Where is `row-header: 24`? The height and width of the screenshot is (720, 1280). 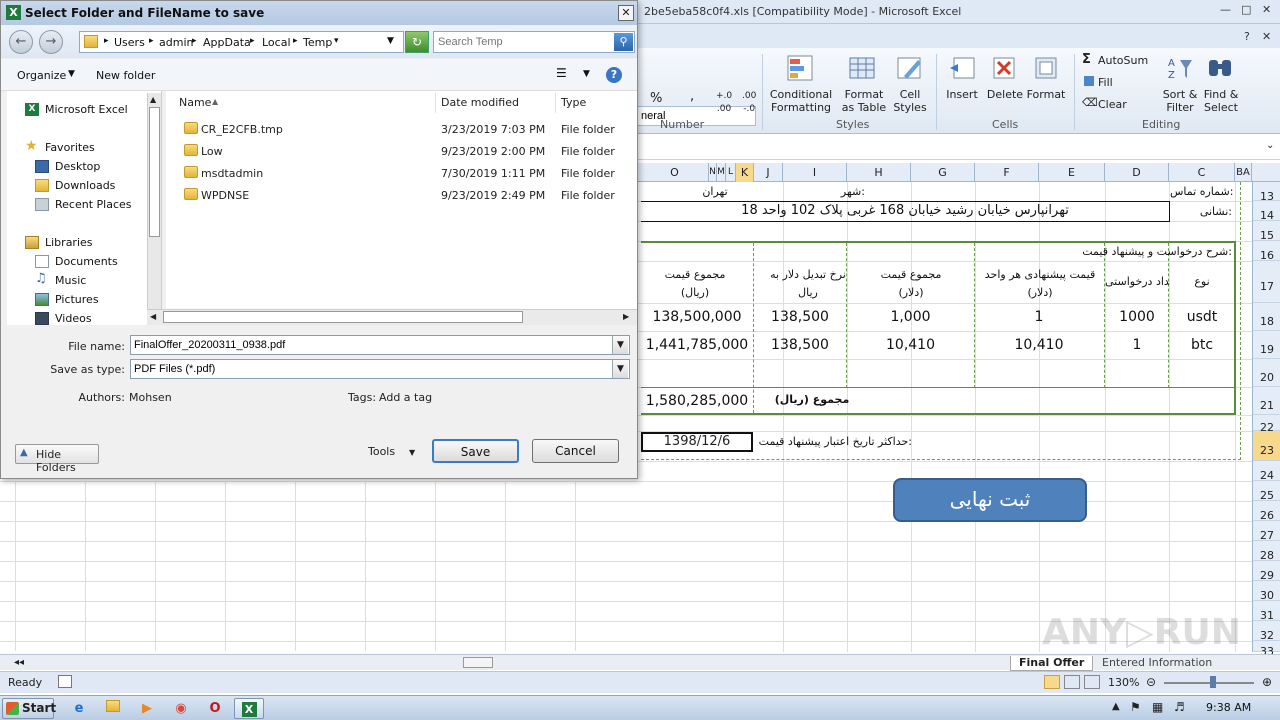
row-header: 24 is located at coordinates (1266, 471).